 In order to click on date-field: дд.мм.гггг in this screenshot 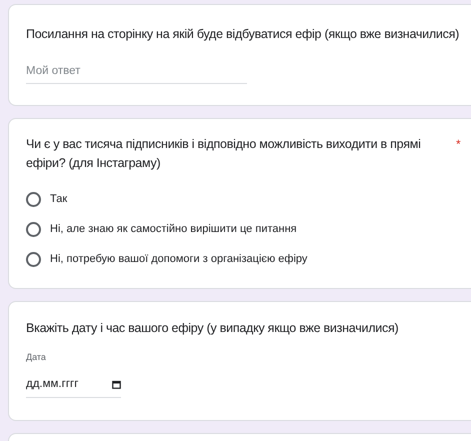, I will do `click(73, 387)`.